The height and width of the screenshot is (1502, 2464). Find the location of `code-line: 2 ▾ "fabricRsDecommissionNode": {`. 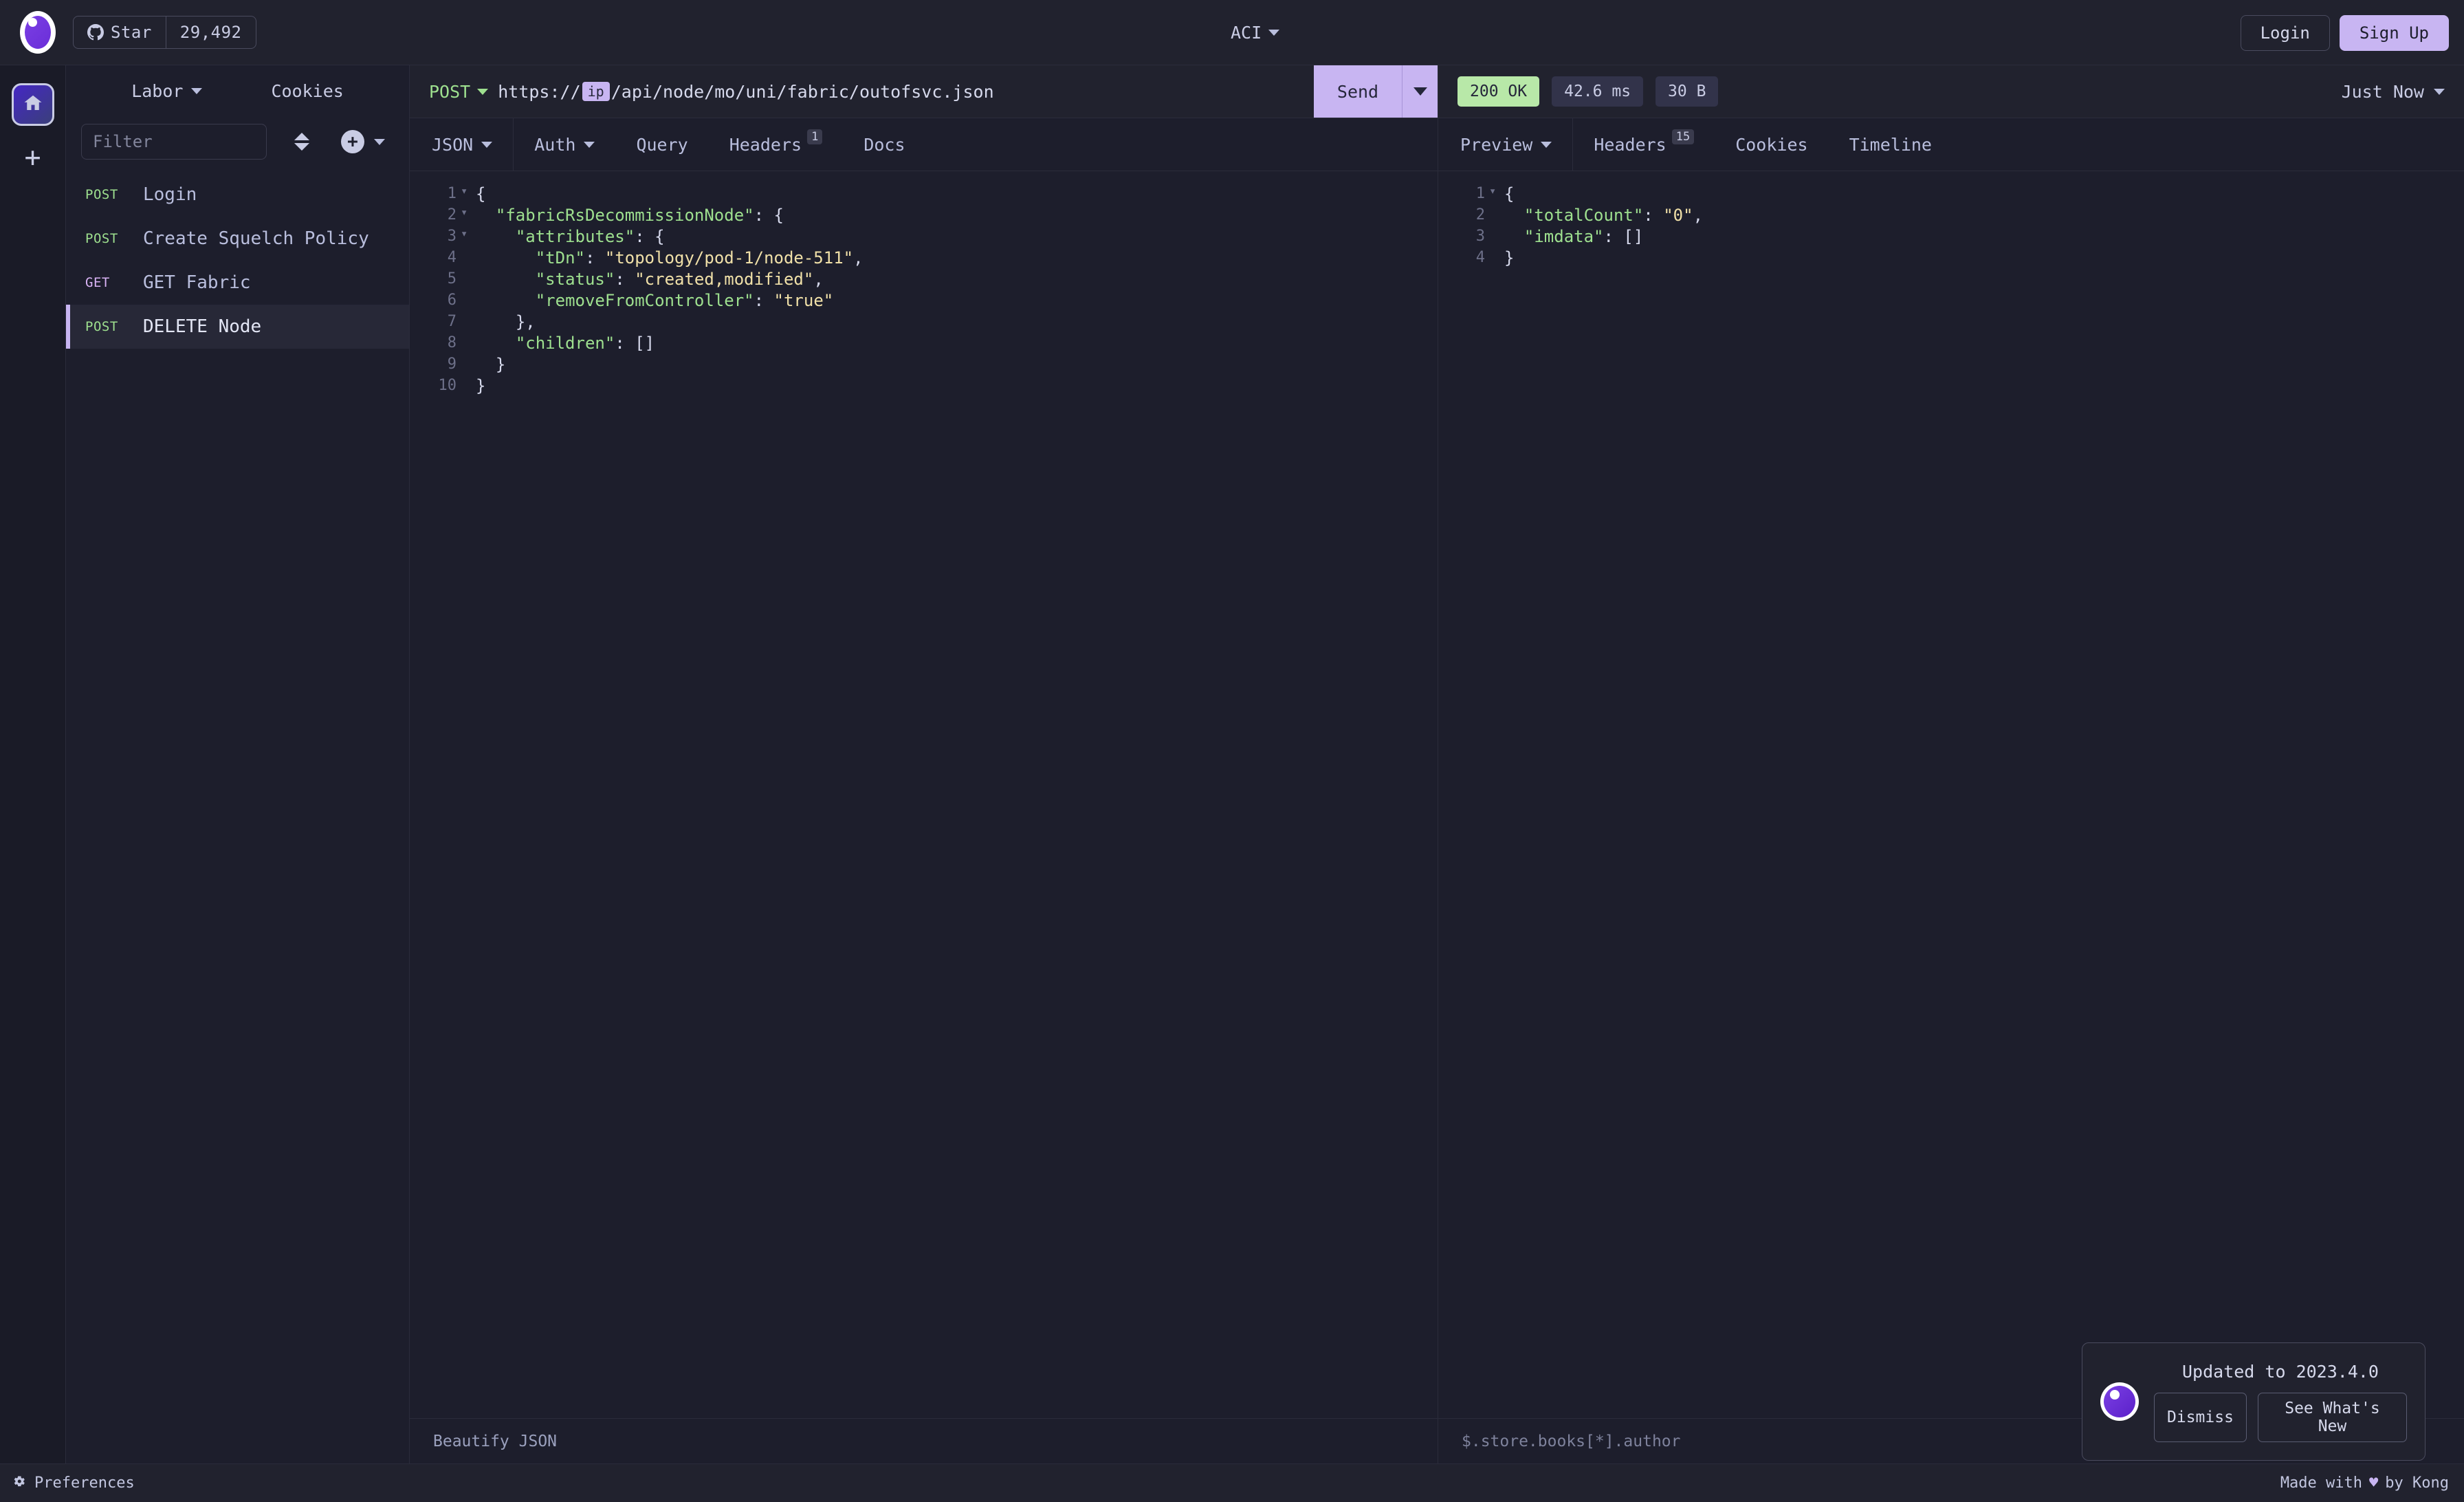

code-line: 2 ▾ "fabricRsDecommissionNode": { is located at coordinates (924, 217).